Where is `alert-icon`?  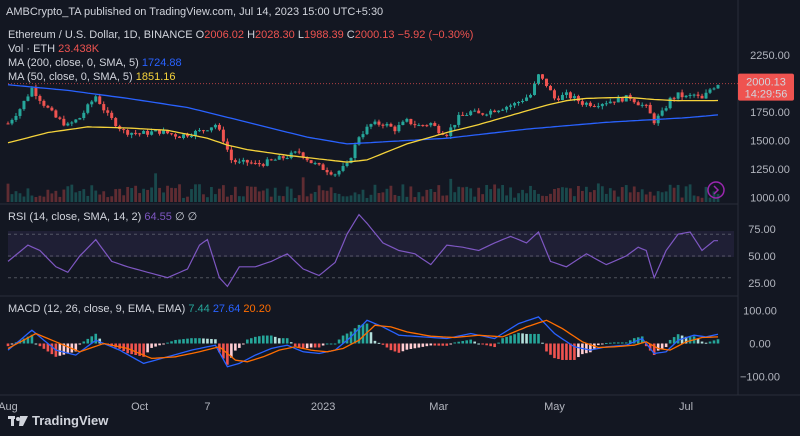 alert-icon is located at coordinates (716, 190).